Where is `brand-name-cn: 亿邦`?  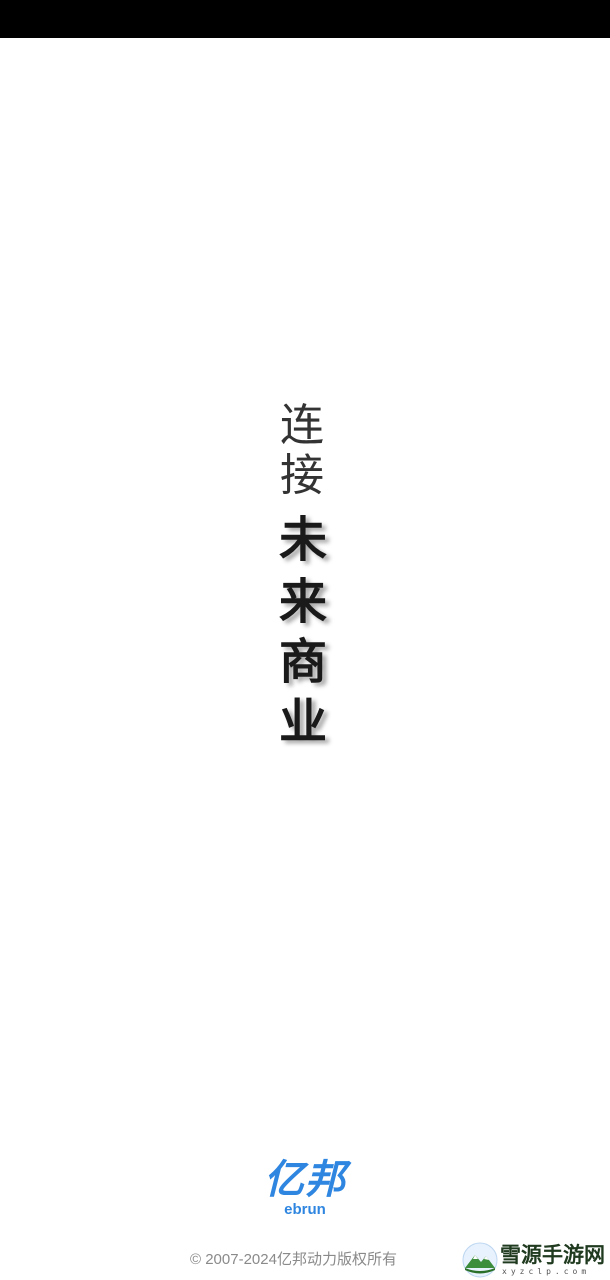 brand-name-cn: 亿邦 is located at coordinates (305, 1180).